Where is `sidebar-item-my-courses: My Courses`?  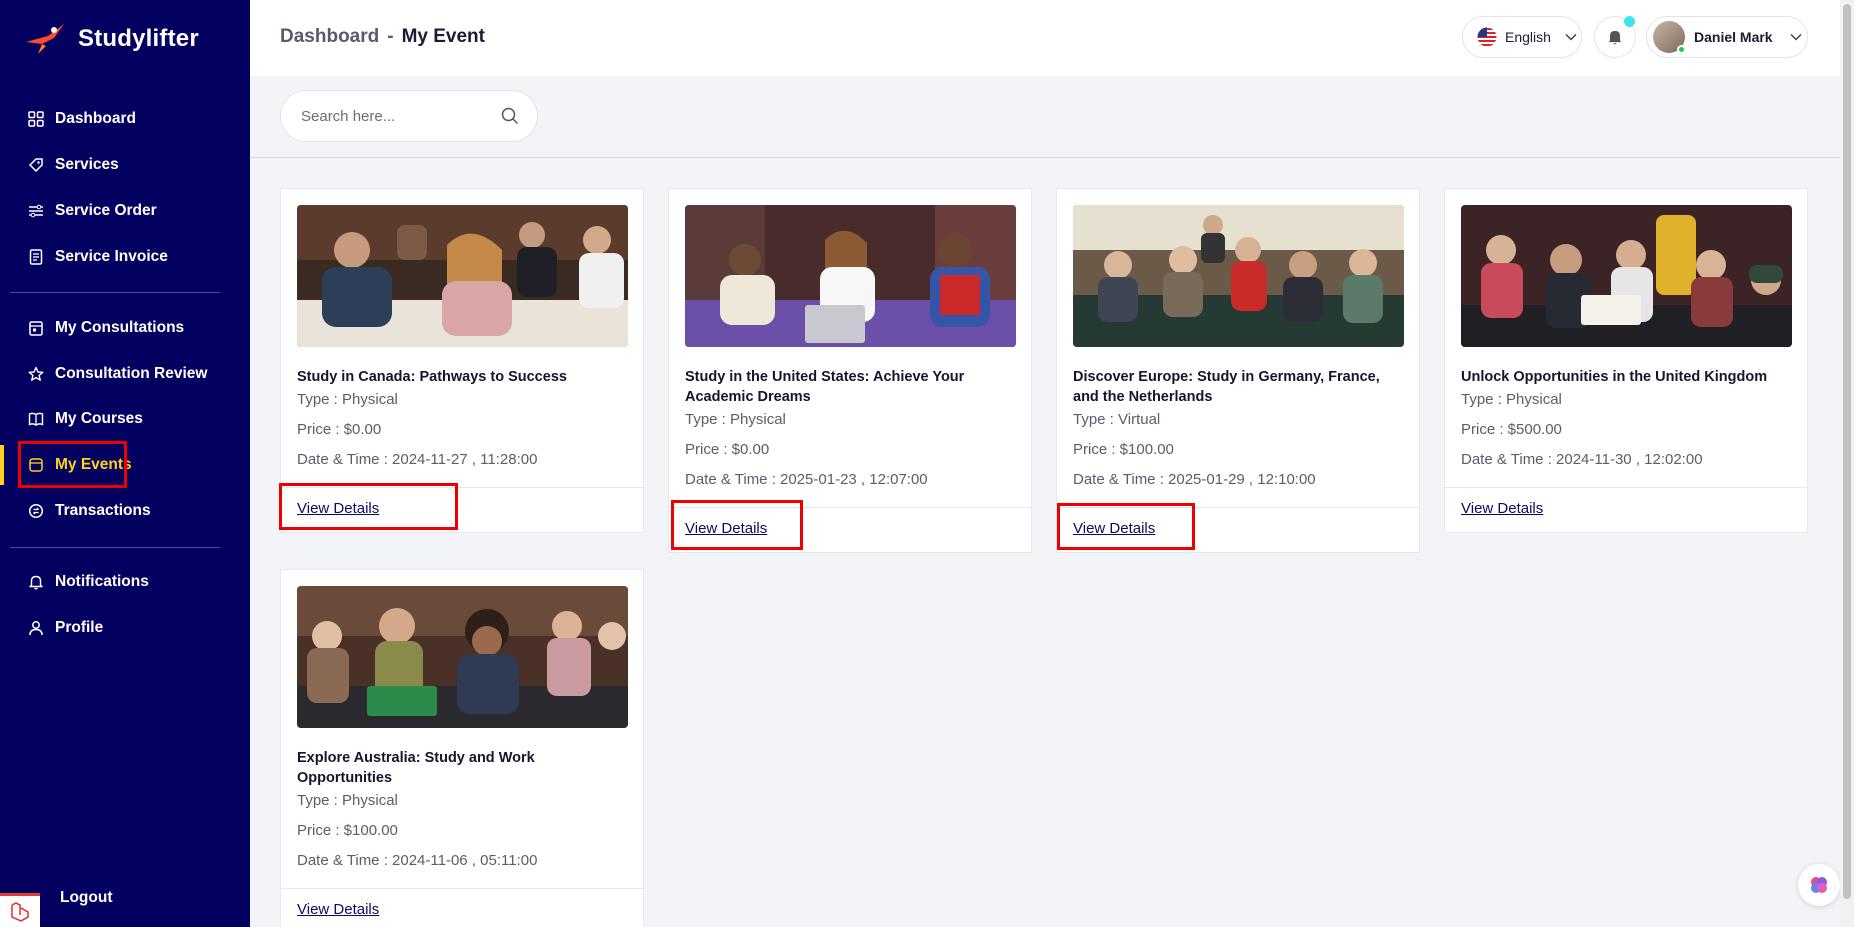 sidebar-item-my-courses: My Courses is located at coordinates (85, 419).